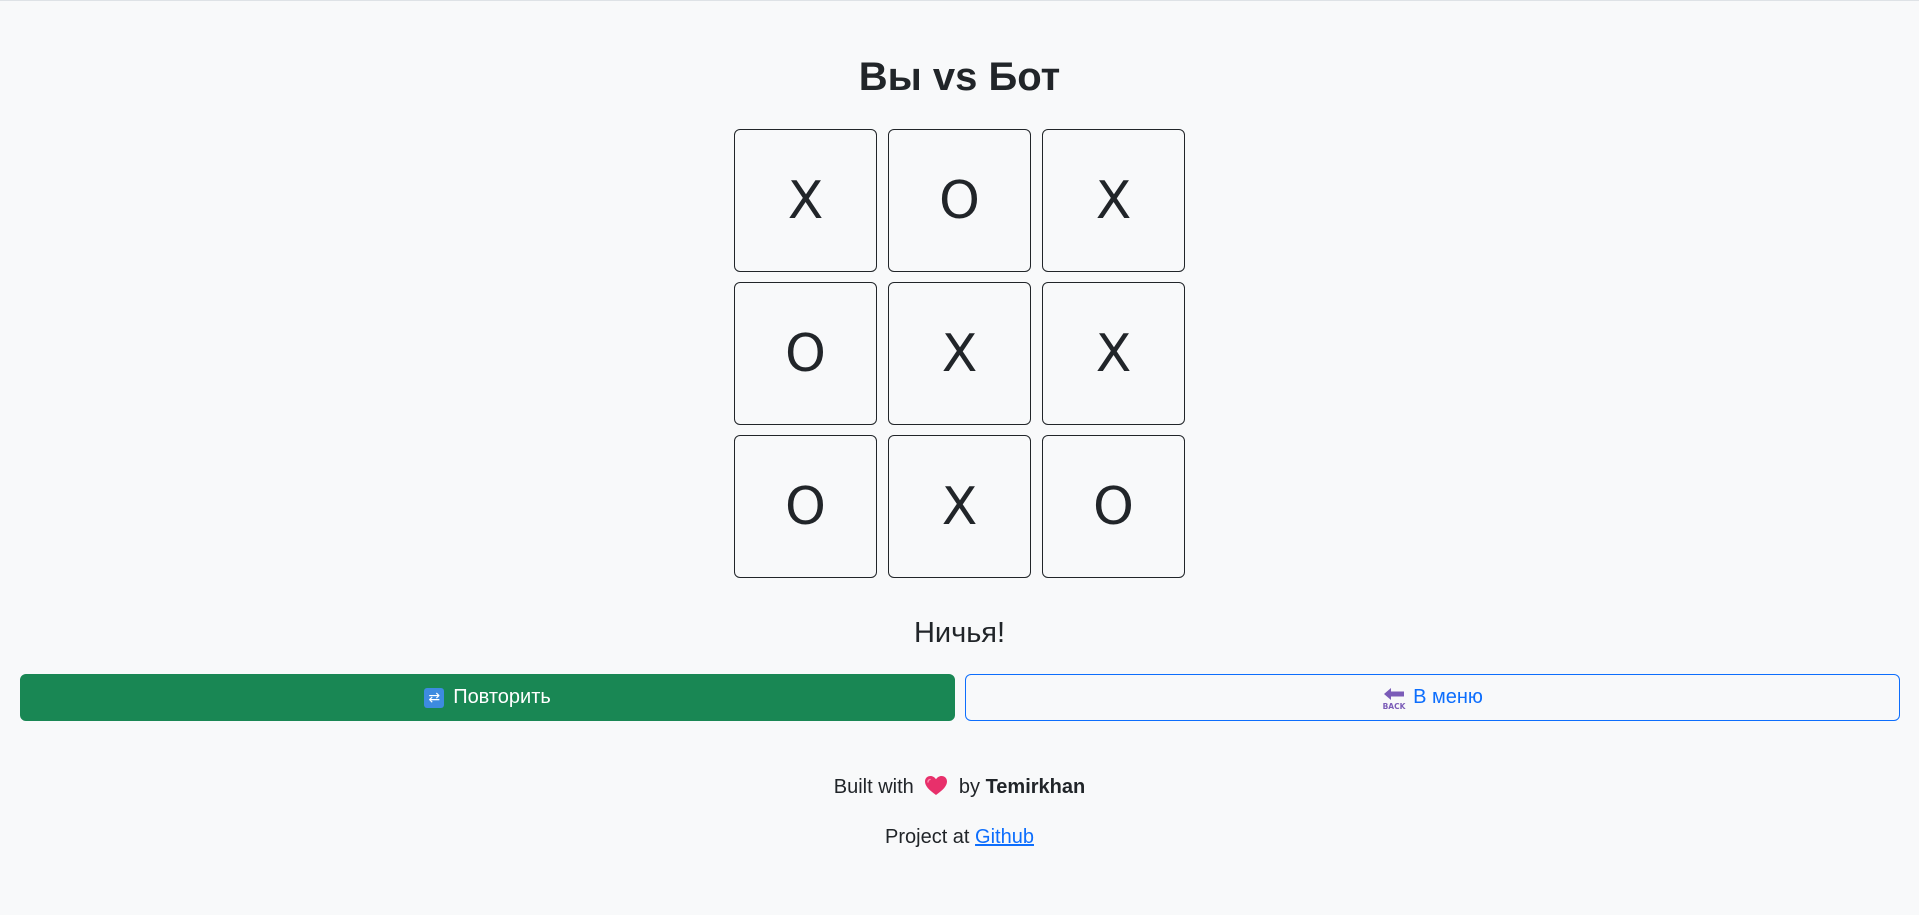  I want to click on footer-project: Project at Github, so click(959, 837).